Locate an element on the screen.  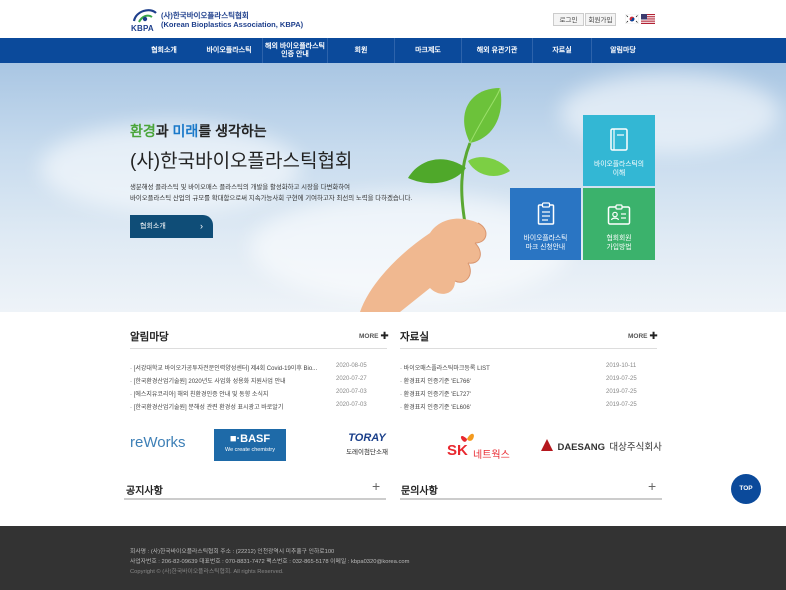
tile-mark-application: 바이오플라스틱 마크 신청안내 is located at coordinates (545, 224).